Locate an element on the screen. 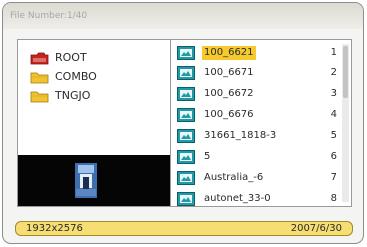  file-row: 100_6672 3 is located at coordinates (261, 93).